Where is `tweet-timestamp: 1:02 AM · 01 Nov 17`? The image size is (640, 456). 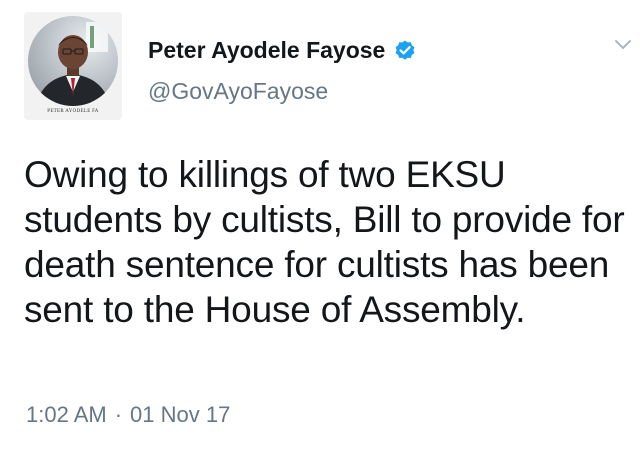
tweet-timestamp: 1:02 AM · 01 Nov 17 is located at coordinates (128, 415).